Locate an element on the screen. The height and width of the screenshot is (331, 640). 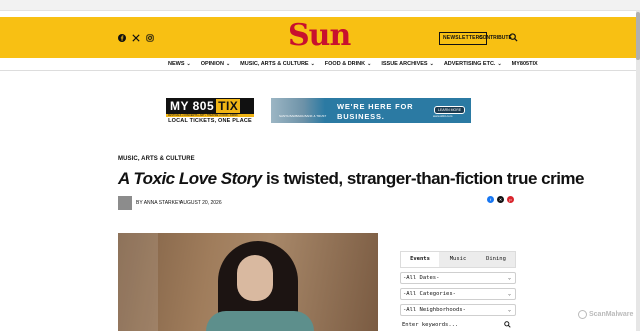
ad2-line2: BUSINESS. is located at coordinates (361, 116).